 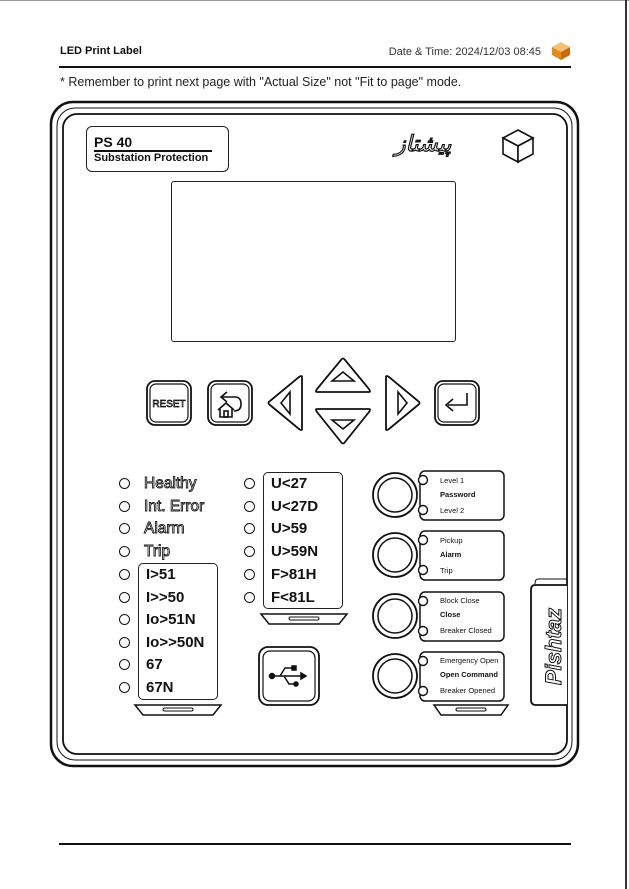 I want to click on fkey1-middle-label: Password, so click(x=458, y=494).